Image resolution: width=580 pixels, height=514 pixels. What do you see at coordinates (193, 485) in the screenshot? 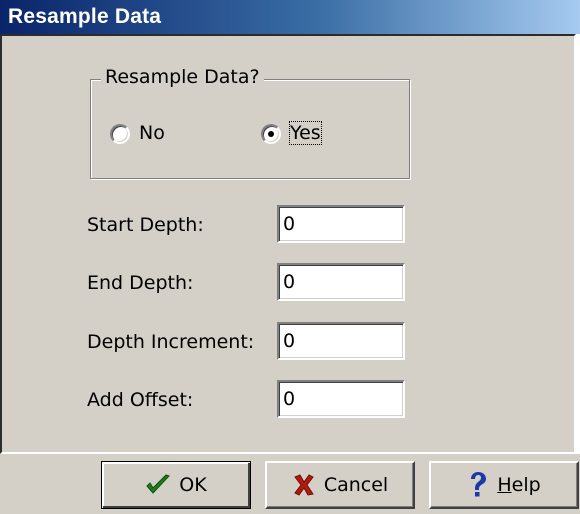
I see `ok-button-label: OK` at bounding box center [193, 485].